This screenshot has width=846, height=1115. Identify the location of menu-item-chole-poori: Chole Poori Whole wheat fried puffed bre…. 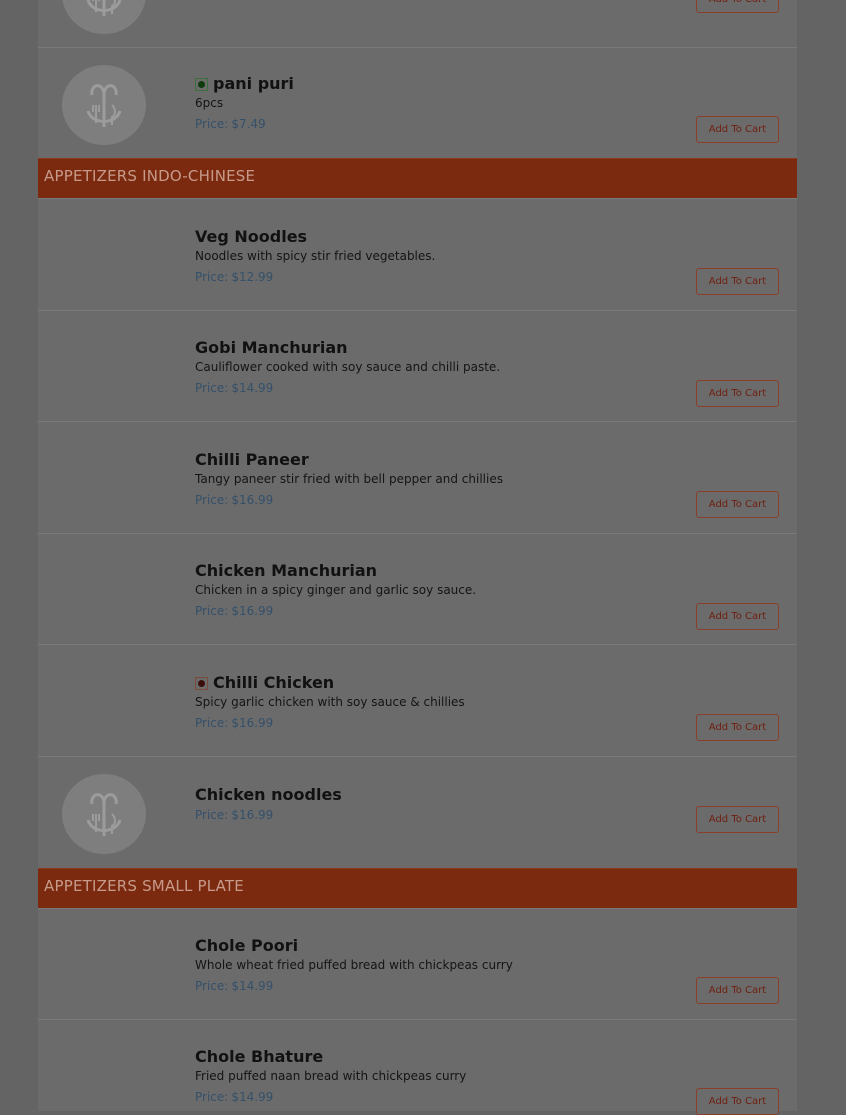
(417, 964).